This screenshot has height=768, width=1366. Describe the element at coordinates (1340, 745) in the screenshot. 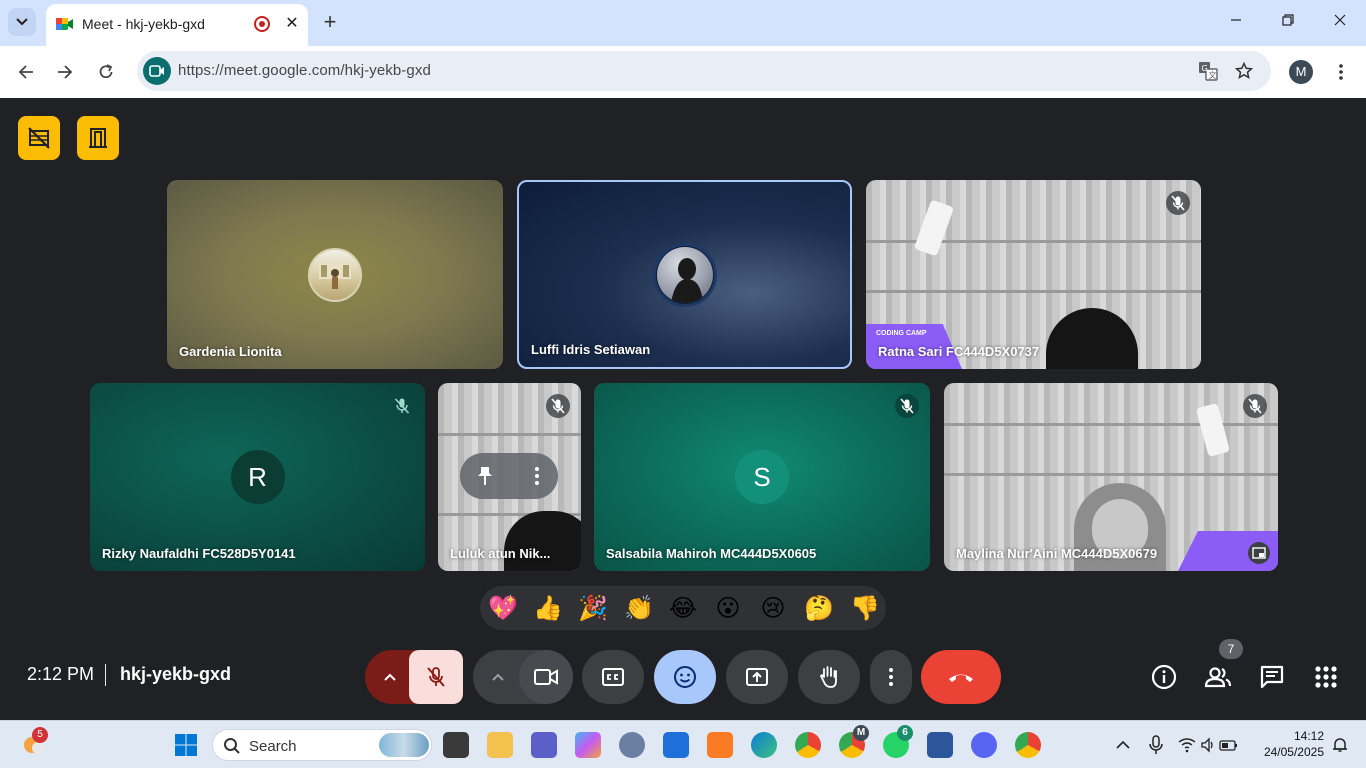

I see `notifications-button` at that location.